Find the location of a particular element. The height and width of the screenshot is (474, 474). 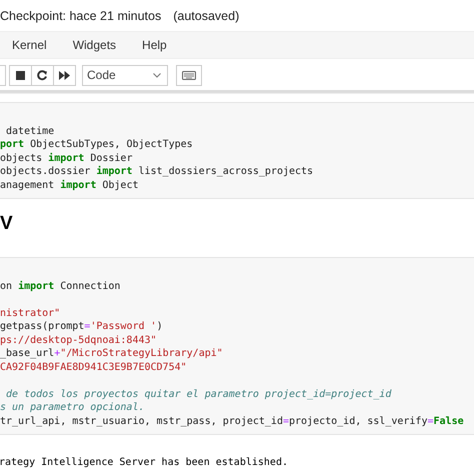

stop-icon is located at coordinates (20, 75).